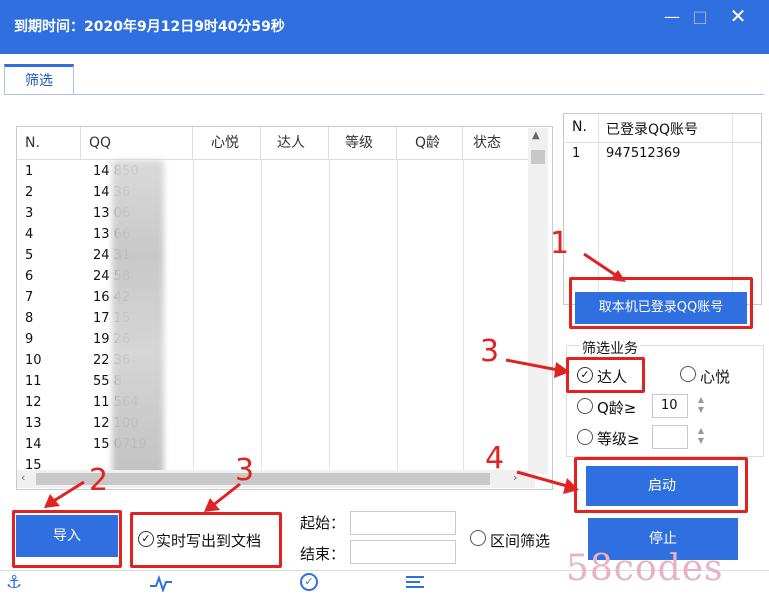 The width and height of the screenshot is (769, 599). What do you see at coordinates (672, 17) in the screenshot?
I see `minimize-icon: —` at bounding box center [672, 17].